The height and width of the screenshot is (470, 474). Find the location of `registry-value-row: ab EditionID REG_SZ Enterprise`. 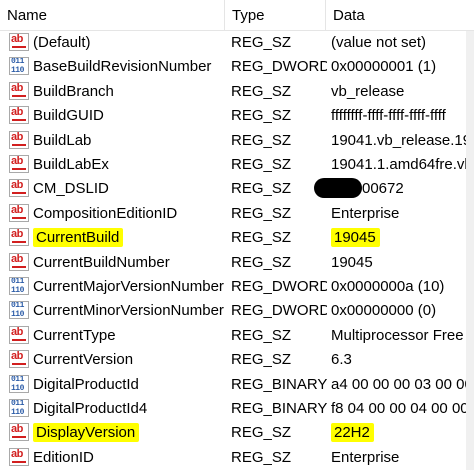

registry-value-row: ab EditionID REG_SZ Enterprise is located at coordinates (233, 458).